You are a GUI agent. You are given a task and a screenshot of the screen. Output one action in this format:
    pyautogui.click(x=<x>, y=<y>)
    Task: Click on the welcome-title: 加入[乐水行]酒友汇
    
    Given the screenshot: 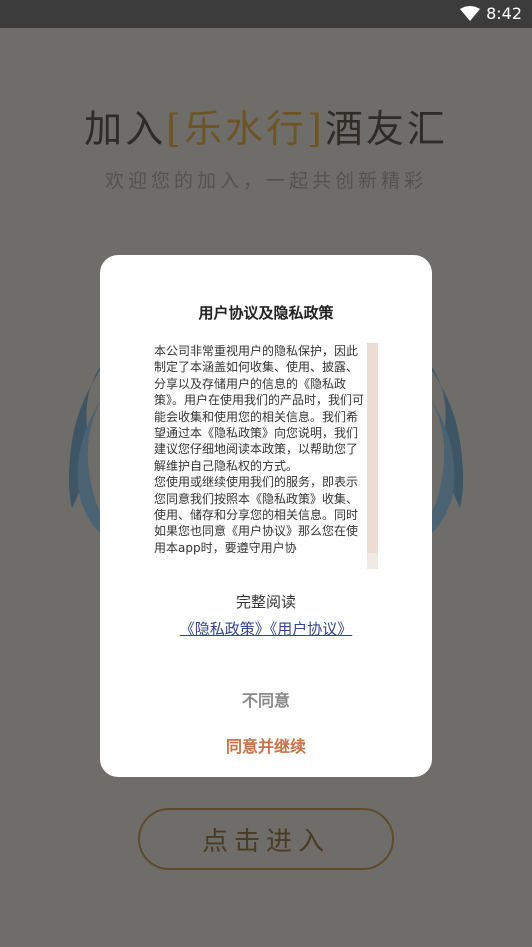 What is the action you would take?
    pyautogui.click(x=266, y=125)
    